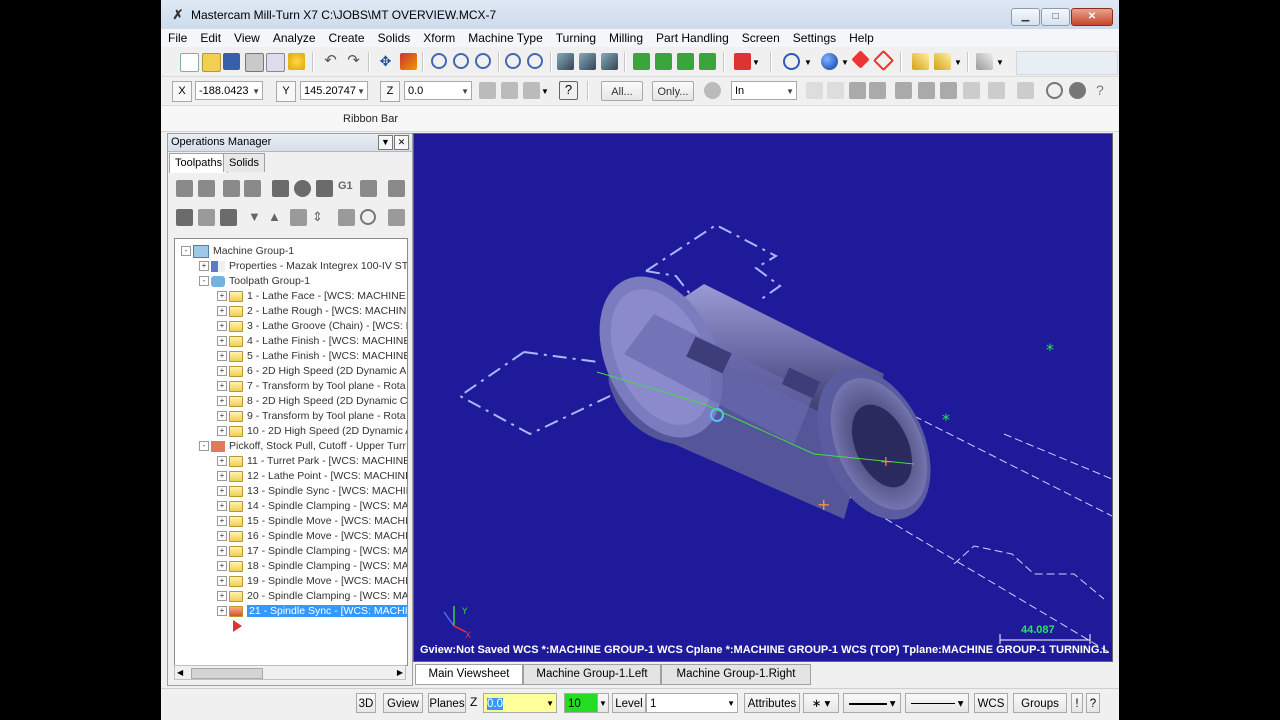  I want to click on move-down-icon: ▼, so click(256, 217).